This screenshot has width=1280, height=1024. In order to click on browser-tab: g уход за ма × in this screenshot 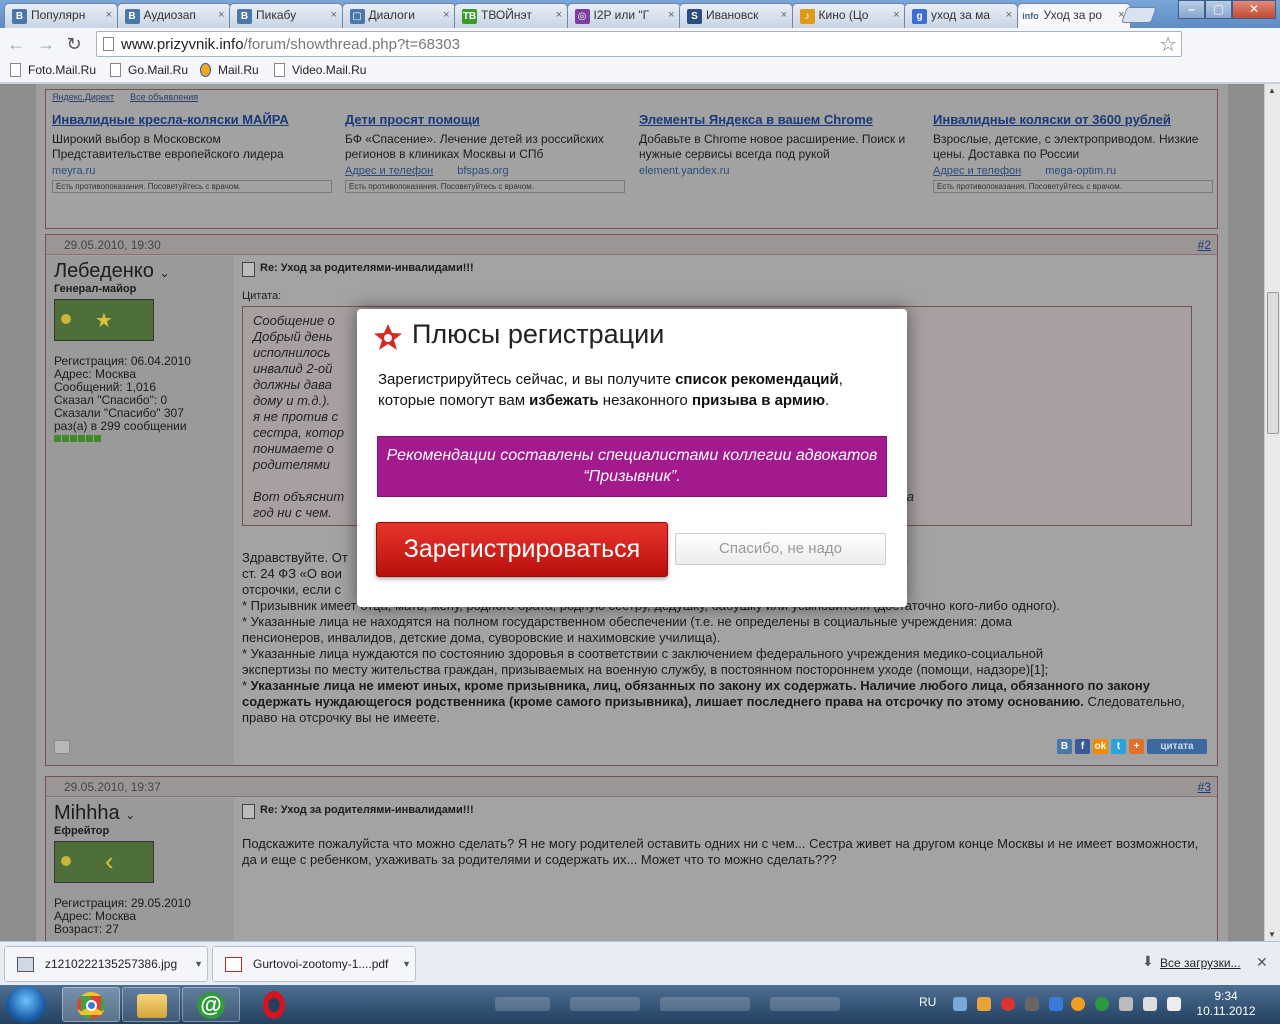, I will do `click(961, 15)`.